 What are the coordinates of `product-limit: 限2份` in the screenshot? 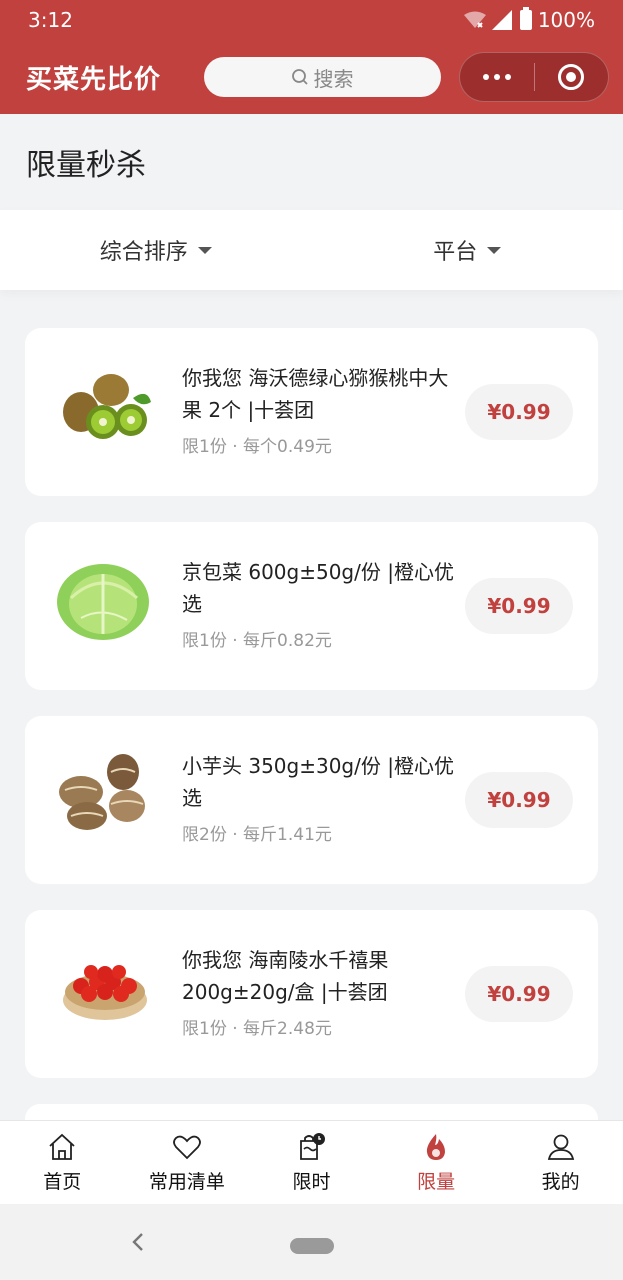 It's located at (204, 835).